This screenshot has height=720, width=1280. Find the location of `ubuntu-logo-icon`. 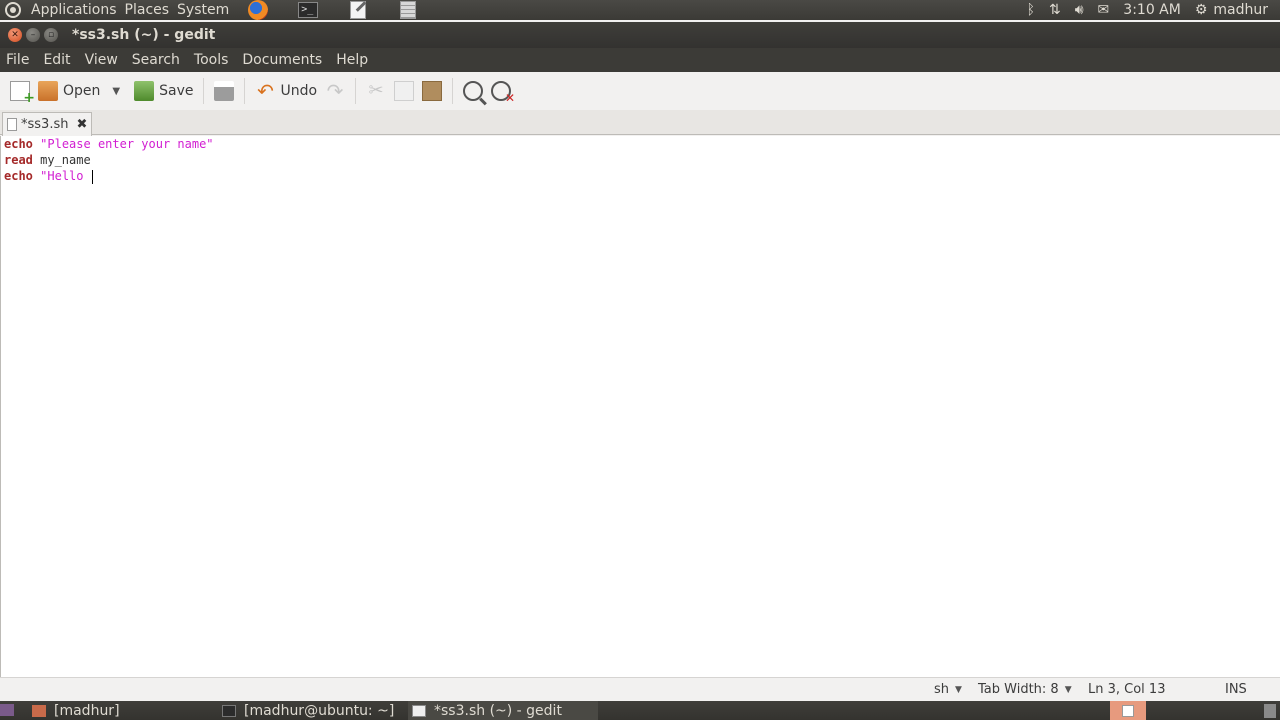

ubuntu-logo-icon is located at coordinates (13, 10).